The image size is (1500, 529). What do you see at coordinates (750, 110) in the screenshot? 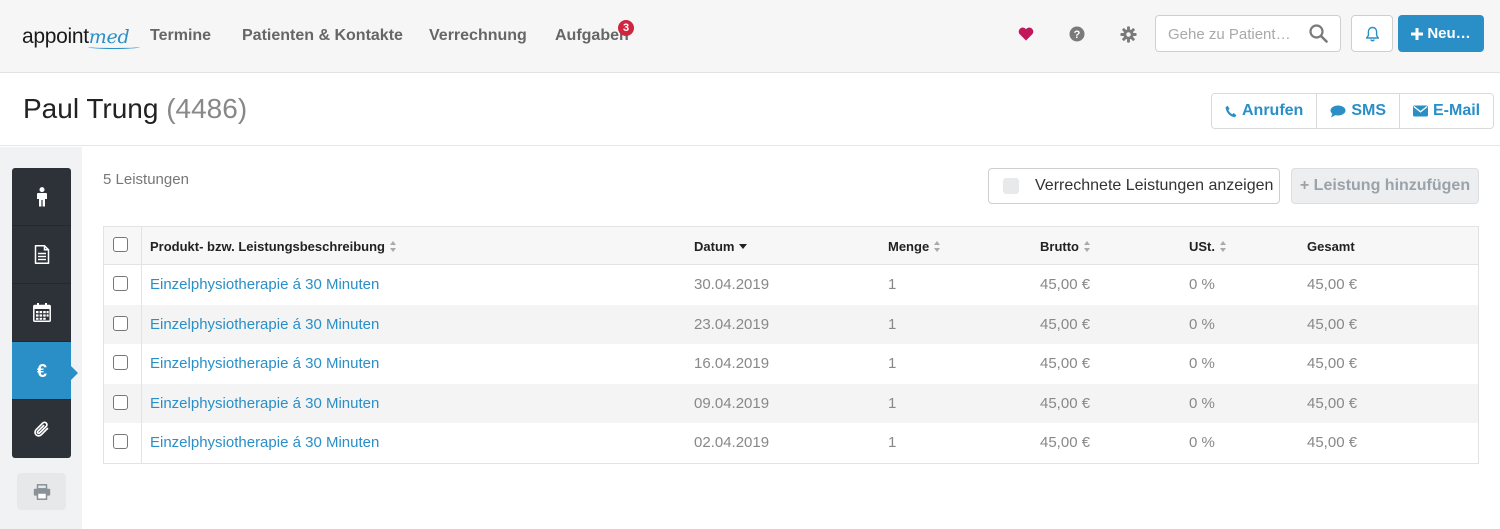
I see `patient-header: Paul Trung (4486) Anrufen SMS E-Mail` at bounding box center [750, 110].